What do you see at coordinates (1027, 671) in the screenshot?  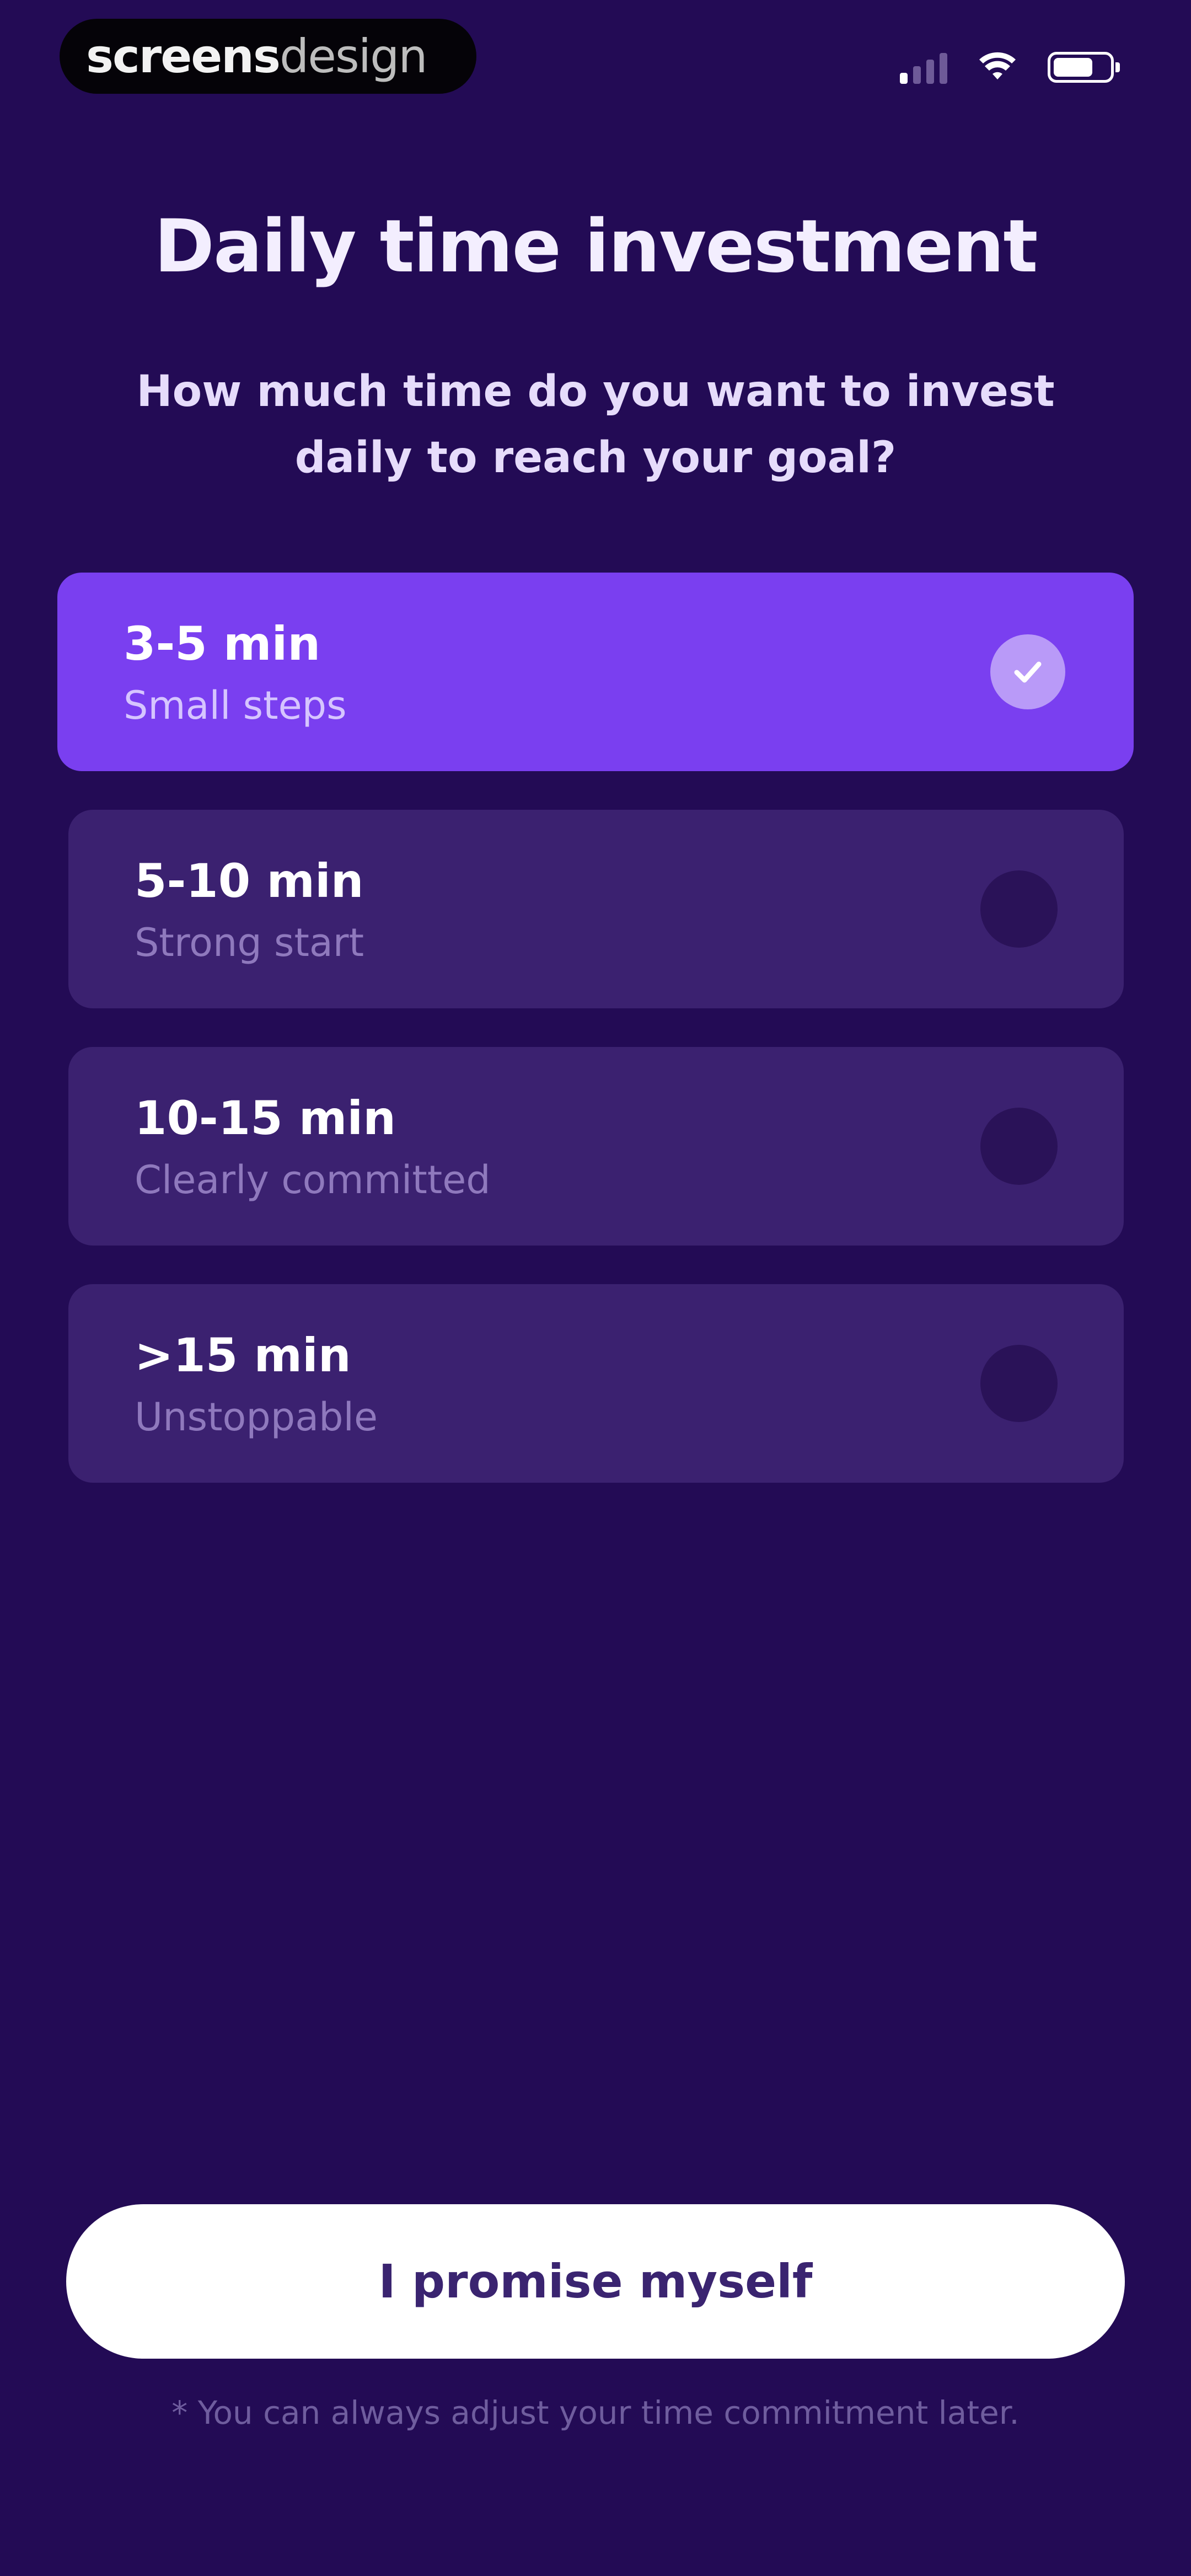 I see `checkmark-icon` at bounding box center [1027, 671].